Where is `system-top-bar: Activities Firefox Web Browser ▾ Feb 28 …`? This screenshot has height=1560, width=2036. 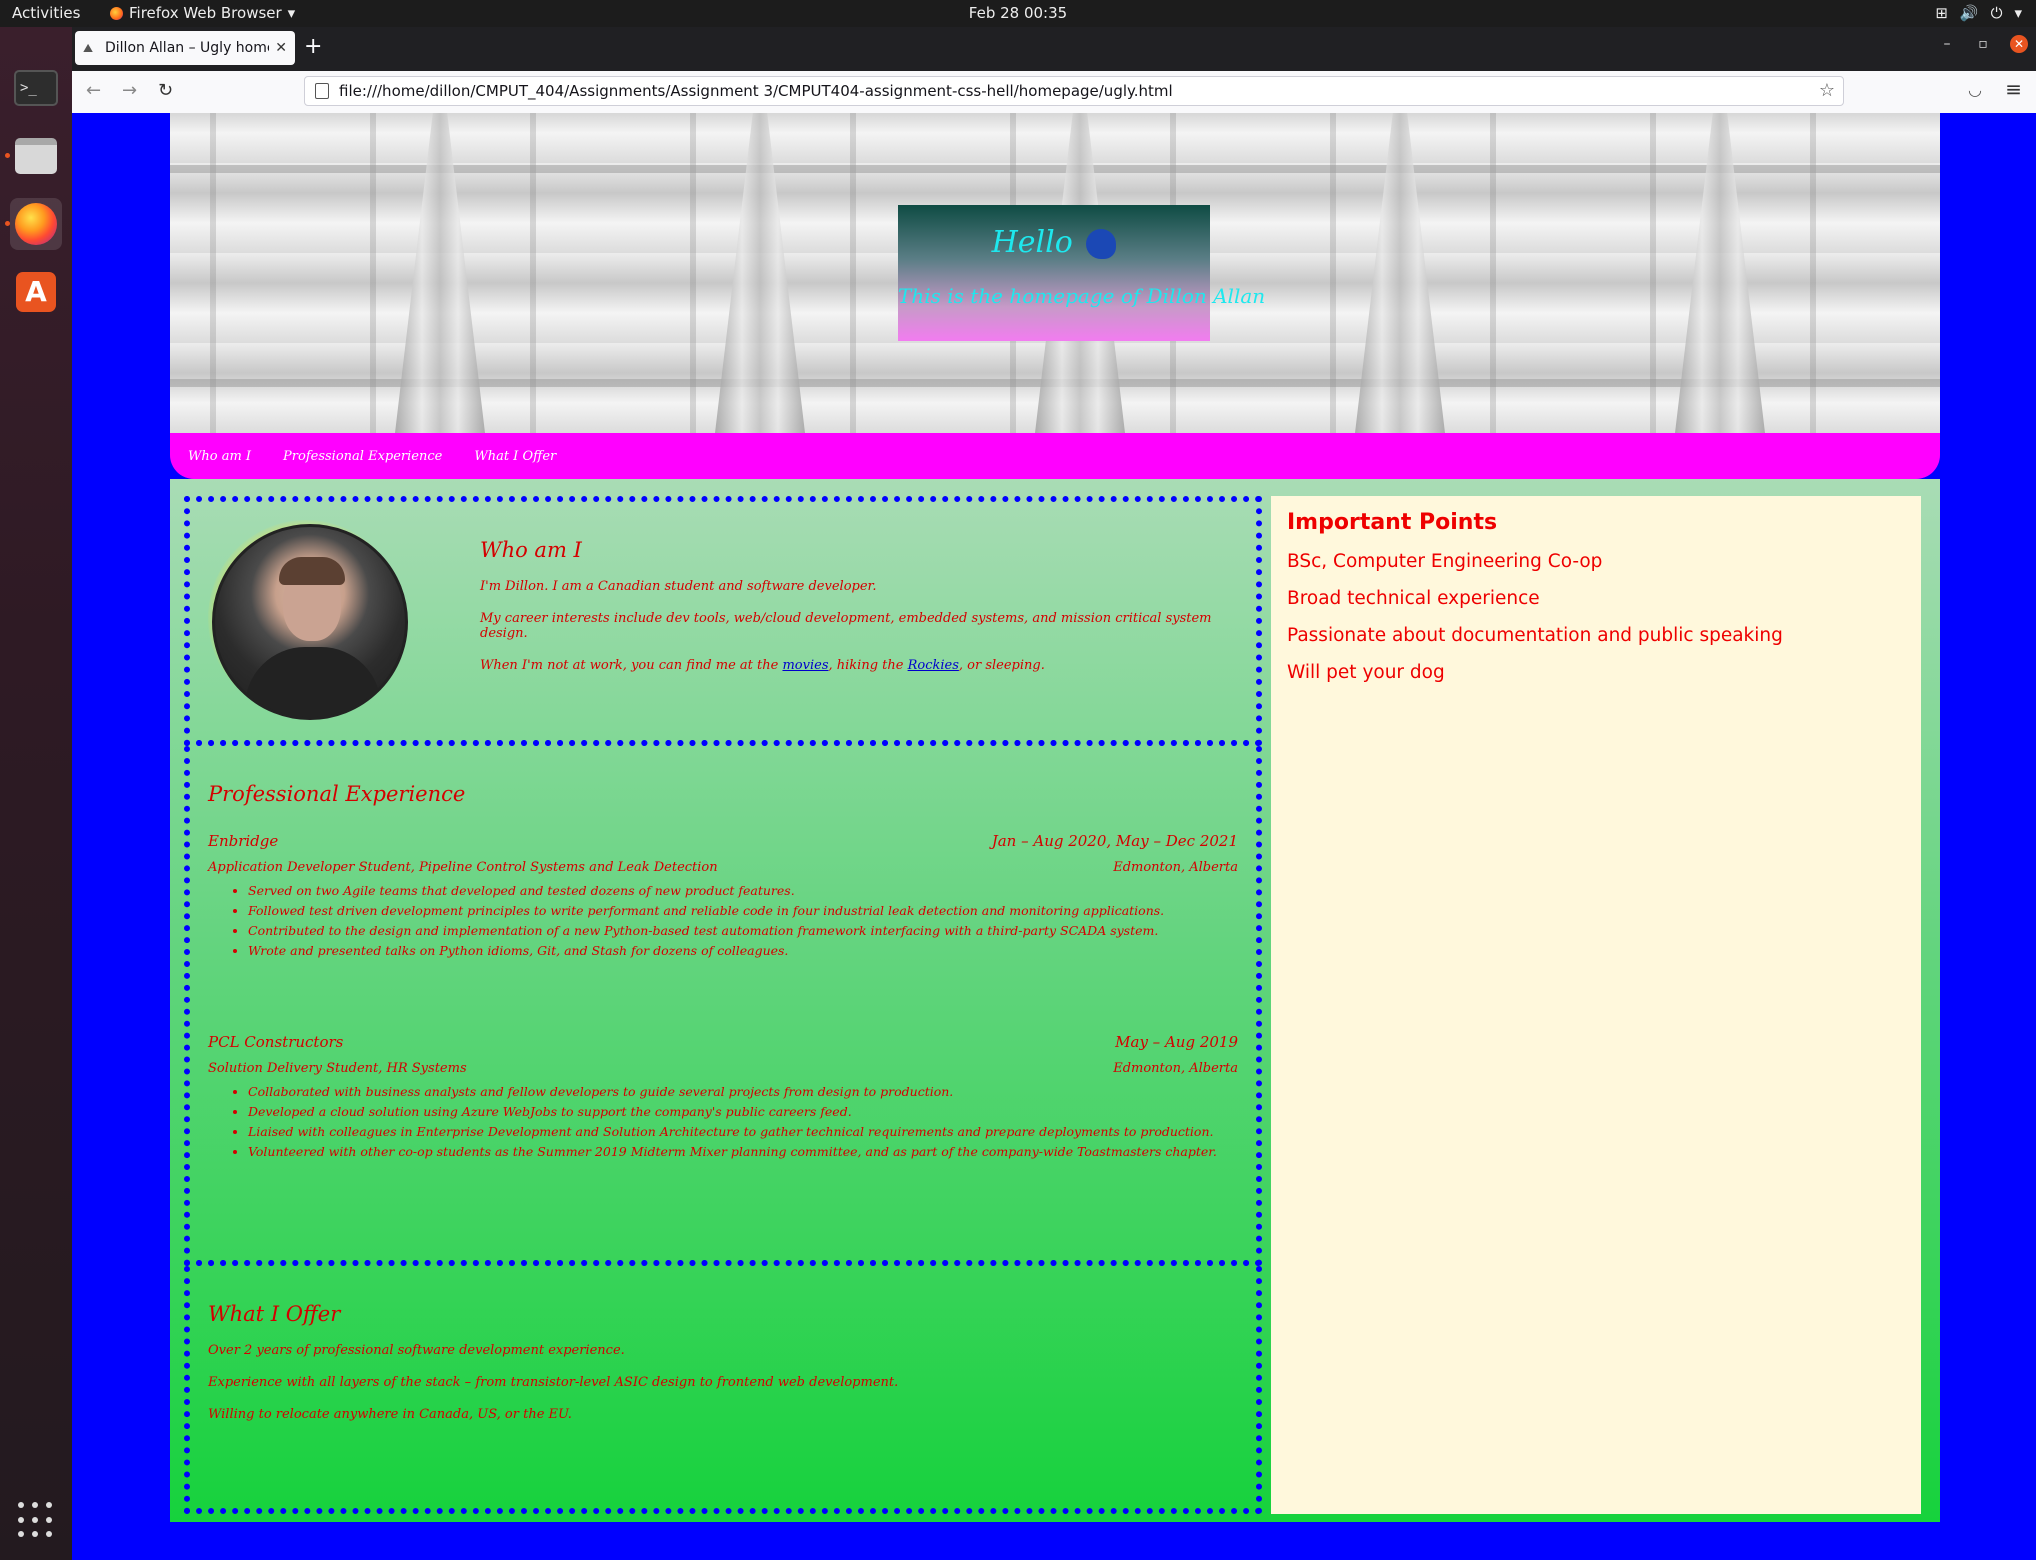 system-top-bar: Activities Firefox Web Browser ▾ Feb 28 … is located at coordinates (1018, 13).